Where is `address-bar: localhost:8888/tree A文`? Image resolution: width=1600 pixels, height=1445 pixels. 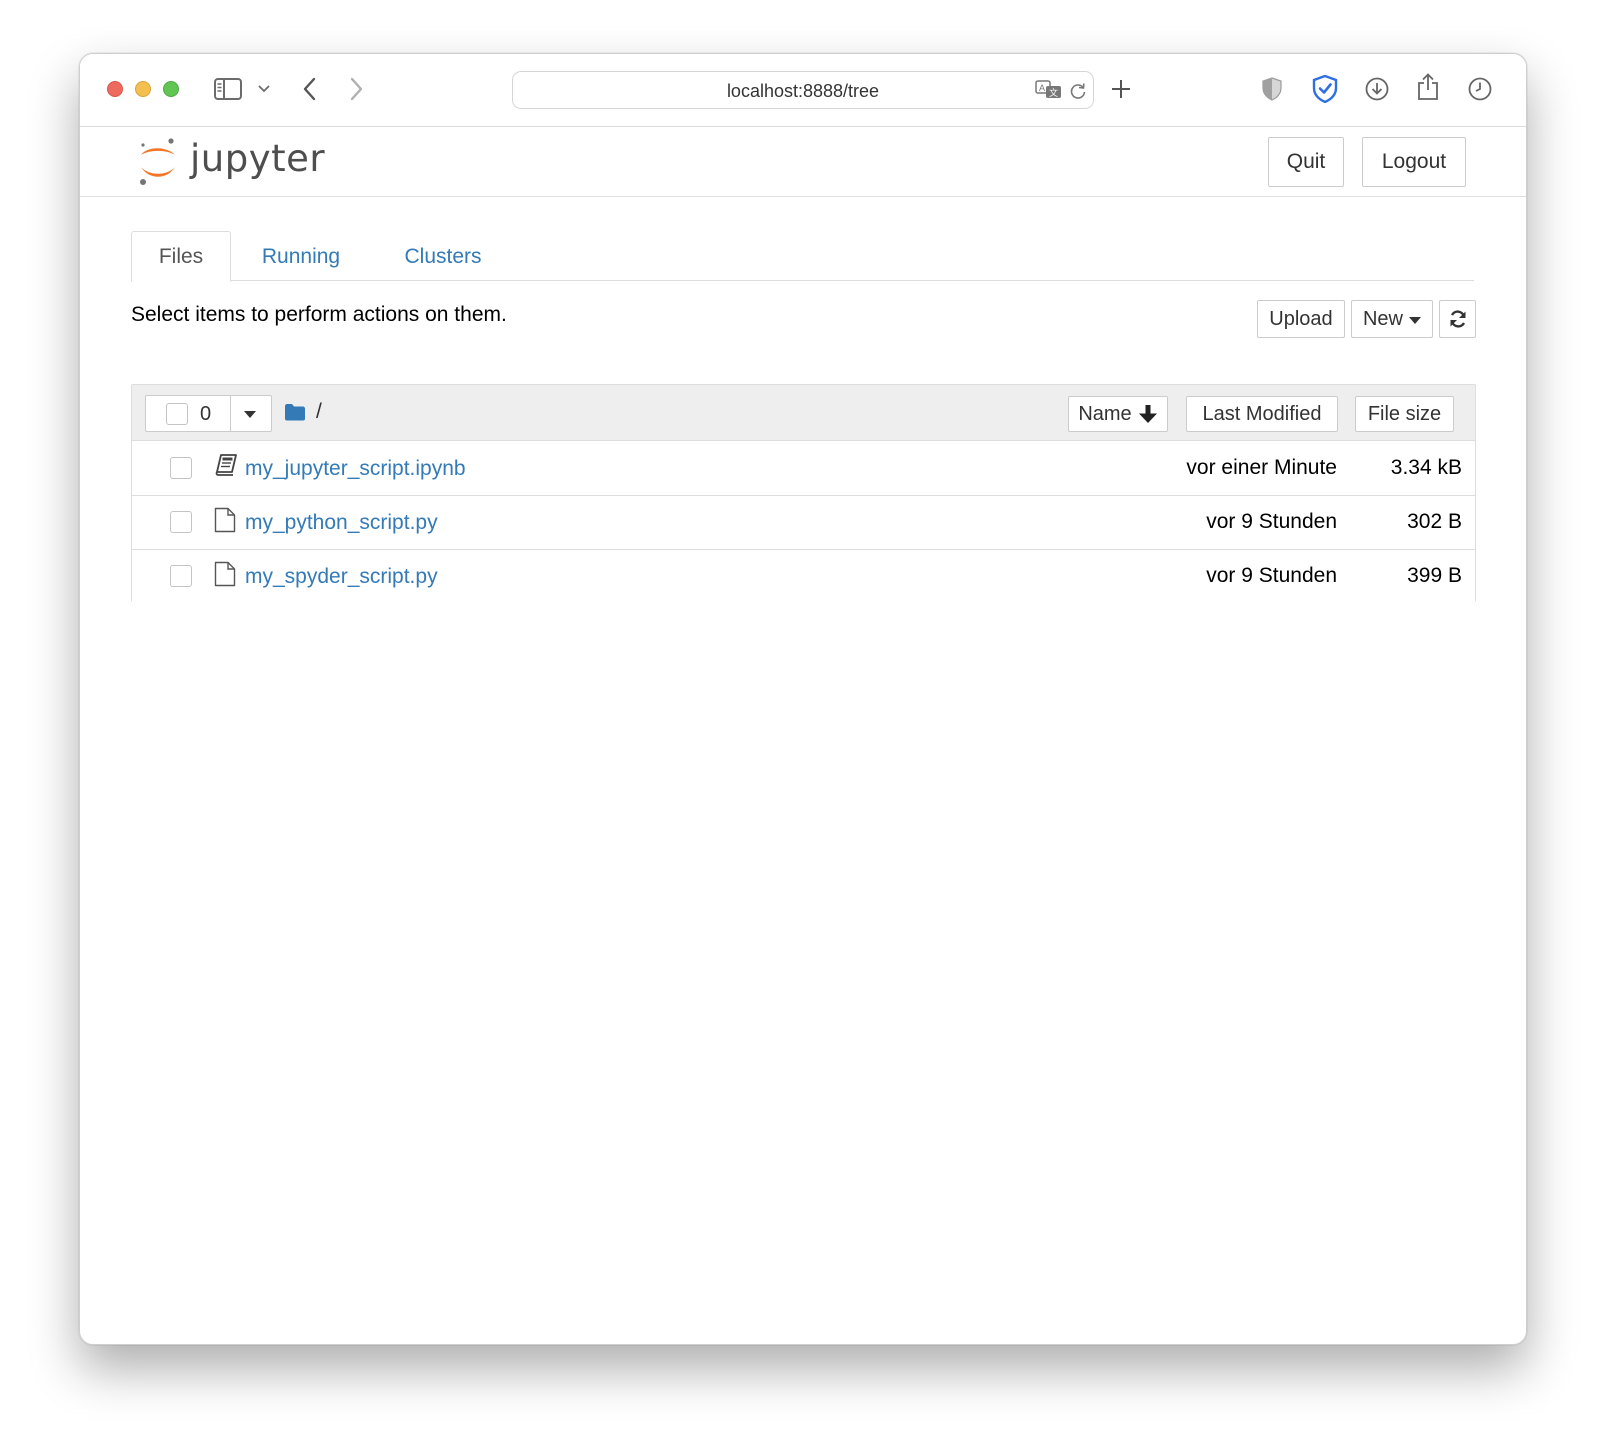 address-bar: localhost:8888/tree A文 is located at coordinates (803, 90).